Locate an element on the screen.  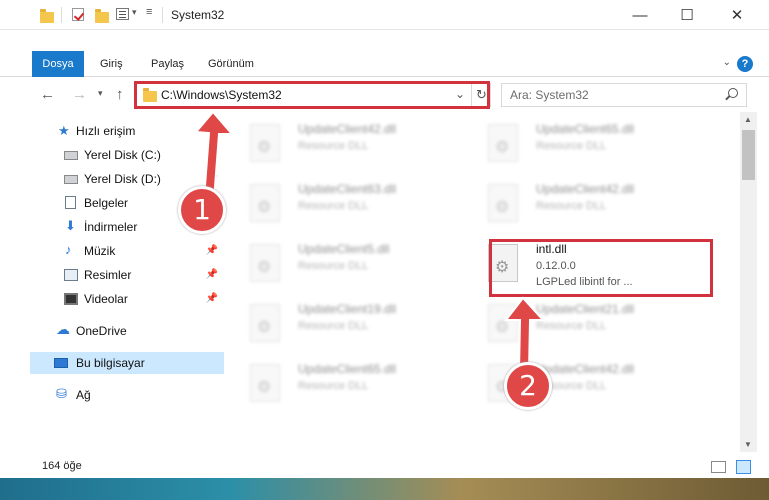
chevron-down-icon: ▾ is located at coordinates (134, 12).